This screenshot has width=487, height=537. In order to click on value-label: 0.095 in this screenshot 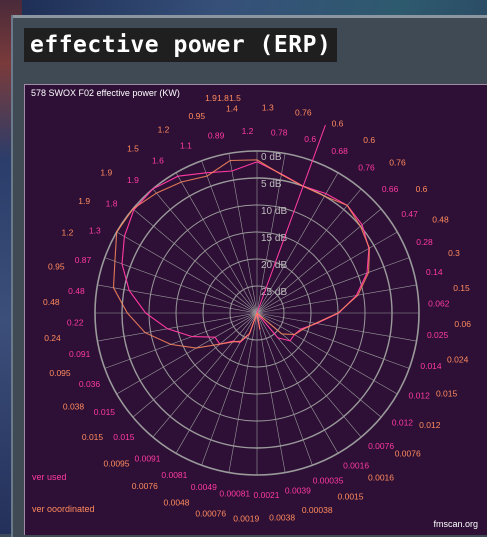, I will do `click(60, 373)`.